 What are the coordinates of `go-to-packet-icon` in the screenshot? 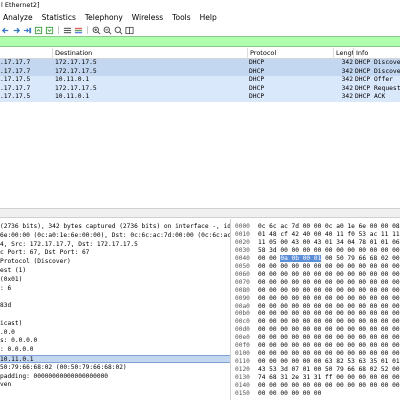 It's located at (27, 30).